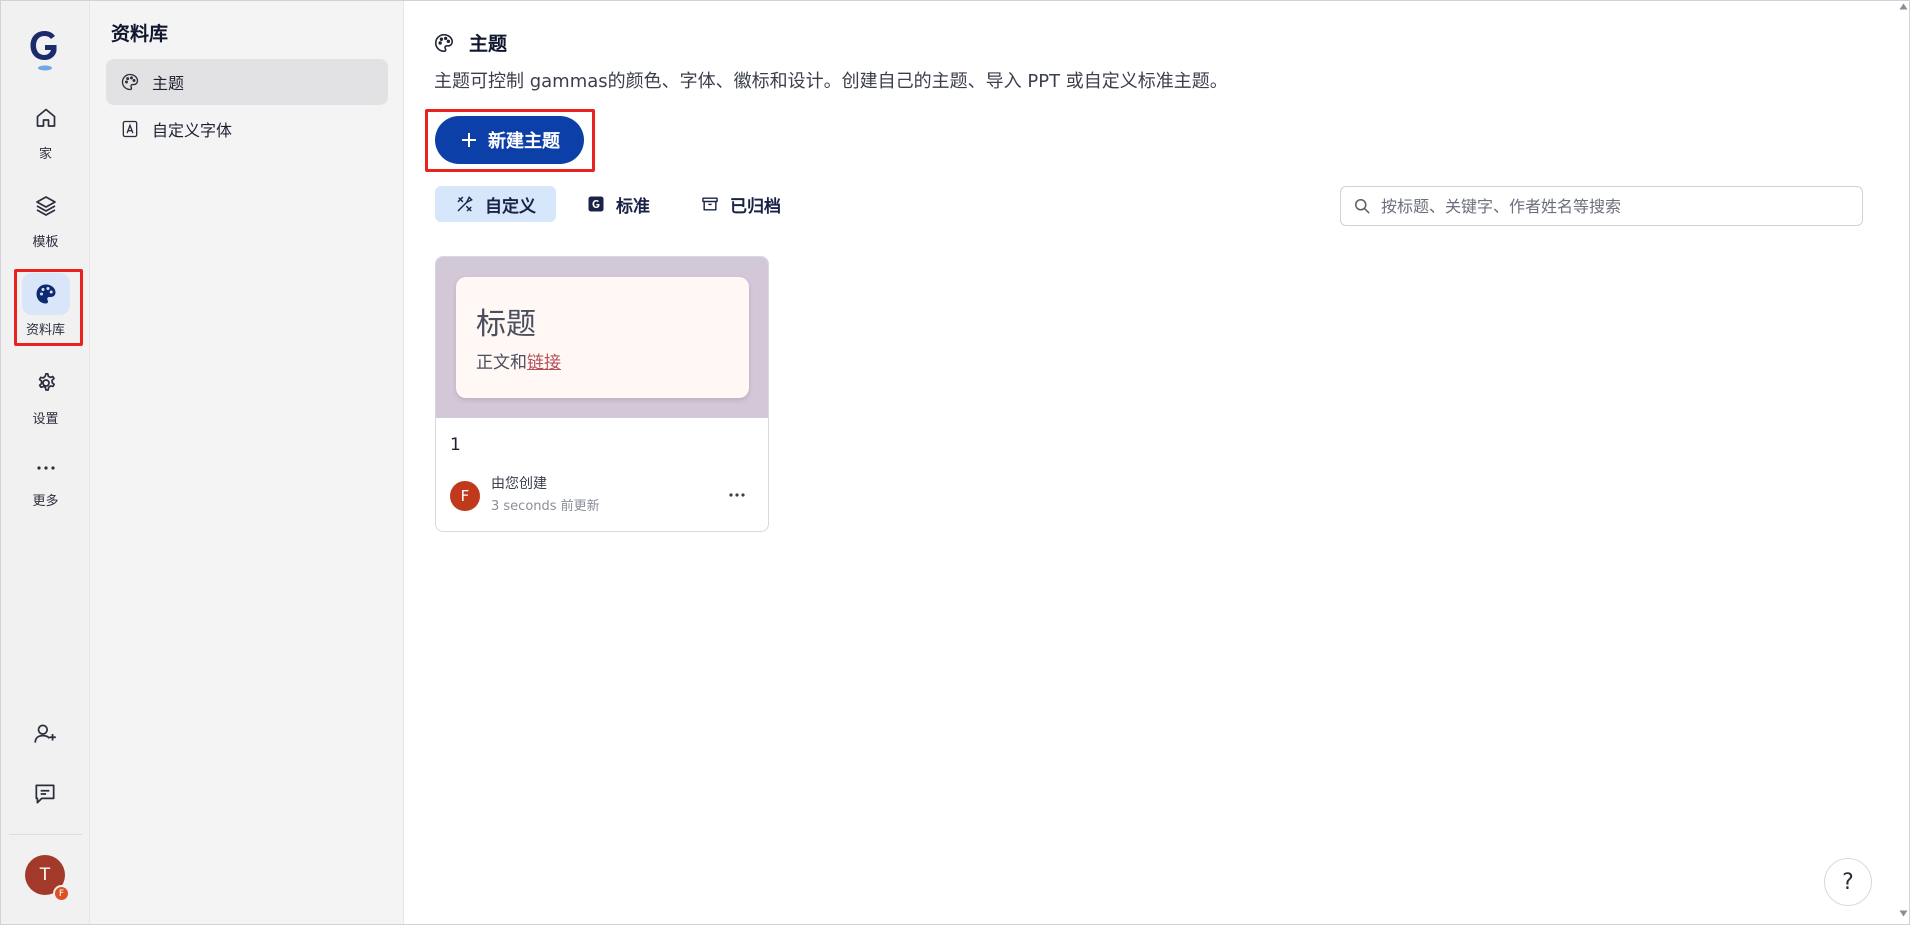 The height and width of the screenshot is (925, 1910). What do you see at coordinates (519, 484) in the screenshot?
I see `created-by: 由您创建` at bounding box center [519, 484].